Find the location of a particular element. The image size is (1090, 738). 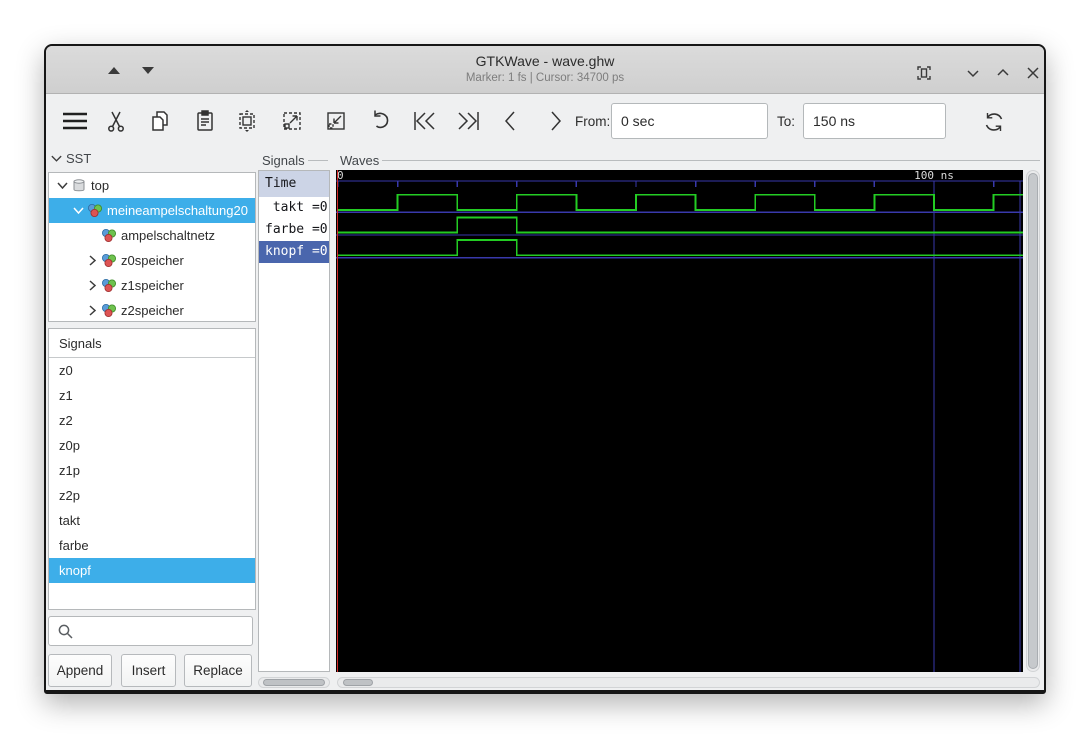

values-hscrollbar-thumb is located at coordinates (294, 682).